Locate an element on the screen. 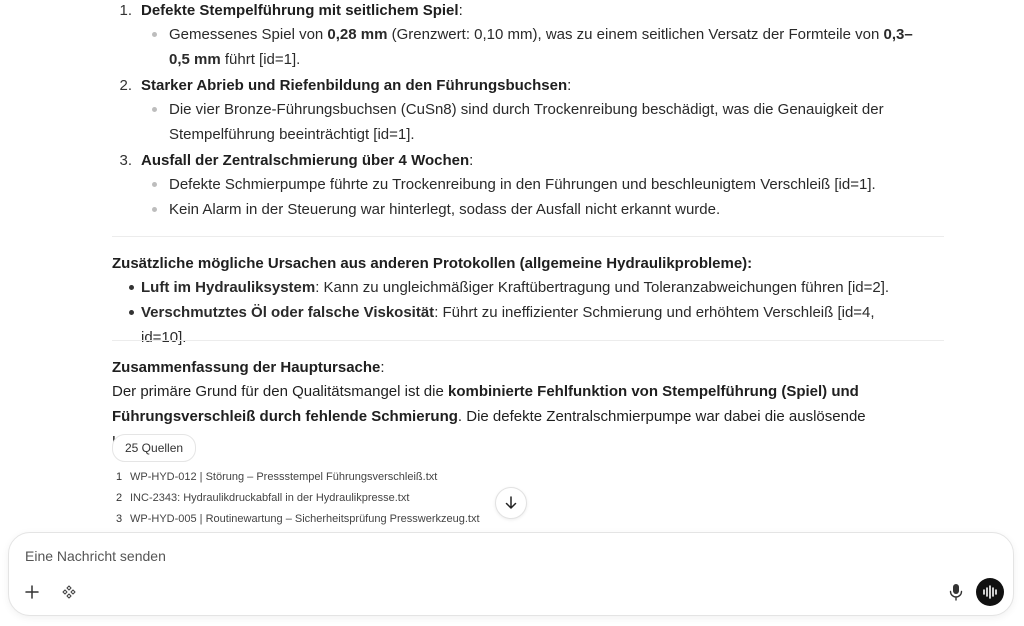 This screenshot has width=1024, height=626. voice-mode-icon is located at coordinates (990, 592).